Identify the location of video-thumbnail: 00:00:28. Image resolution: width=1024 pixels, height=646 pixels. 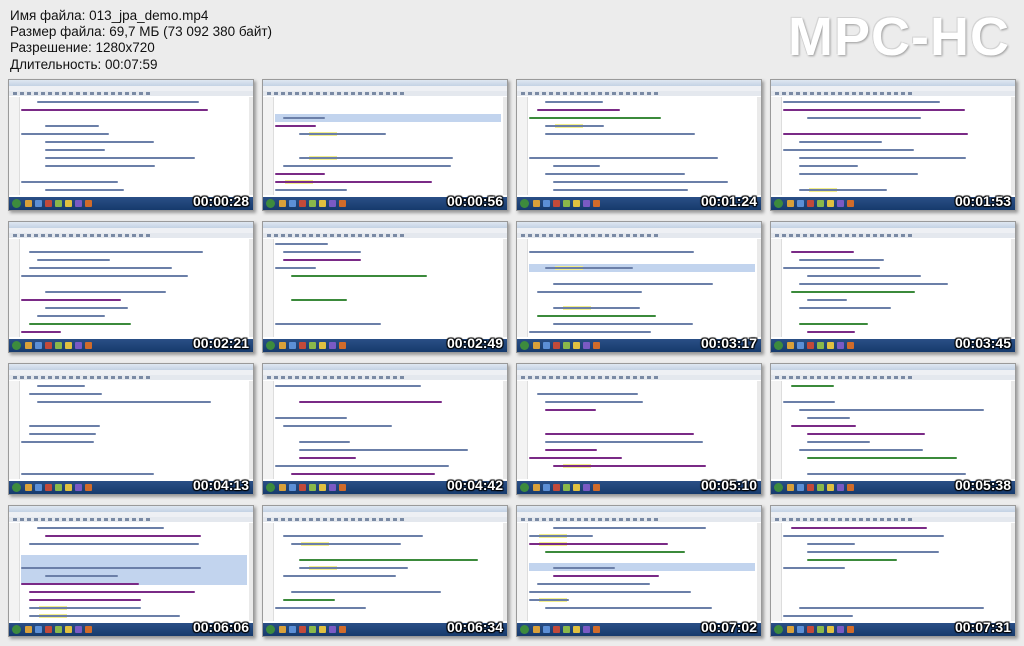
(131, 145).